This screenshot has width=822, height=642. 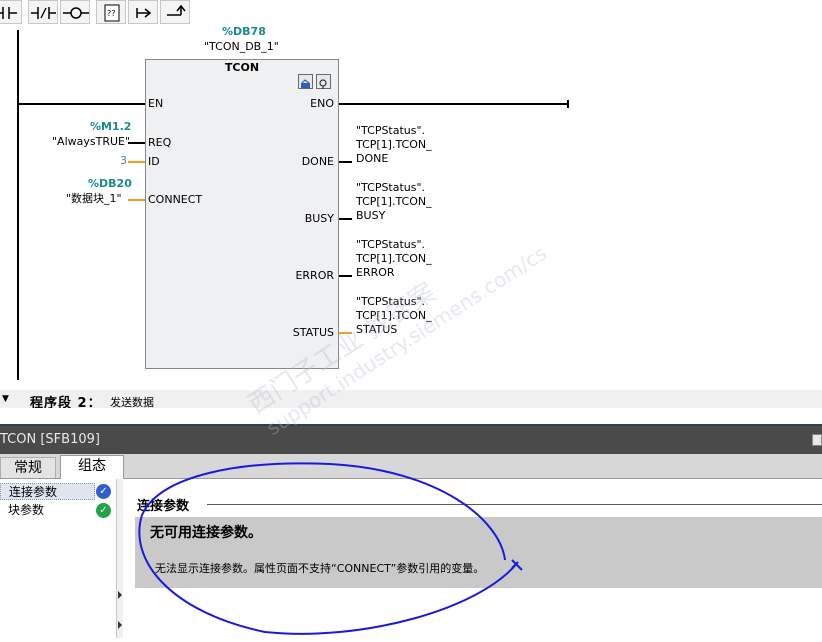 I want to click on annotation-circle, so click(x=328, y=548).